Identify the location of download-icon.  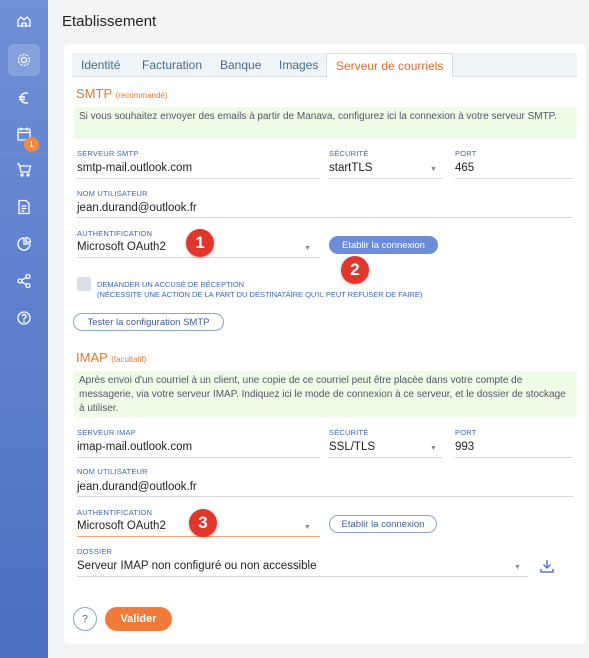
(547, 566).